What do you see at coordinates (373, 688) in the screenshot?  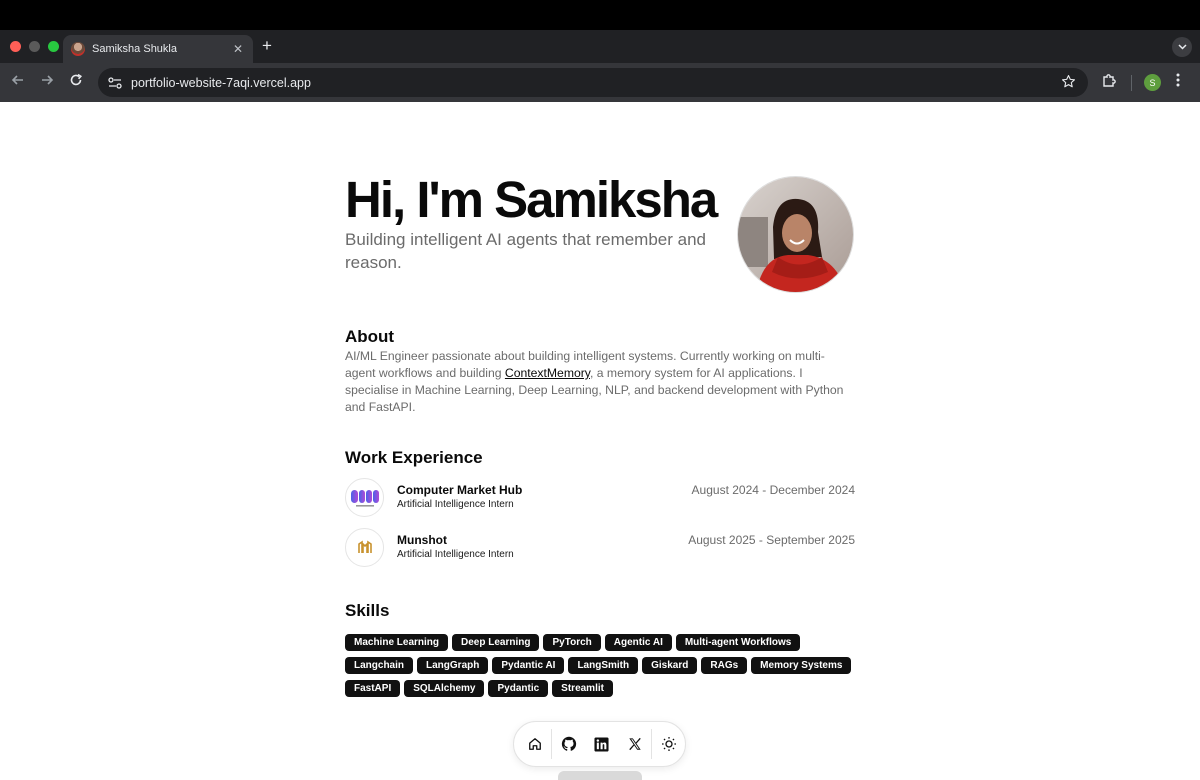 I see `skill-chip: FastAPI` at bounding box center [373, 688].